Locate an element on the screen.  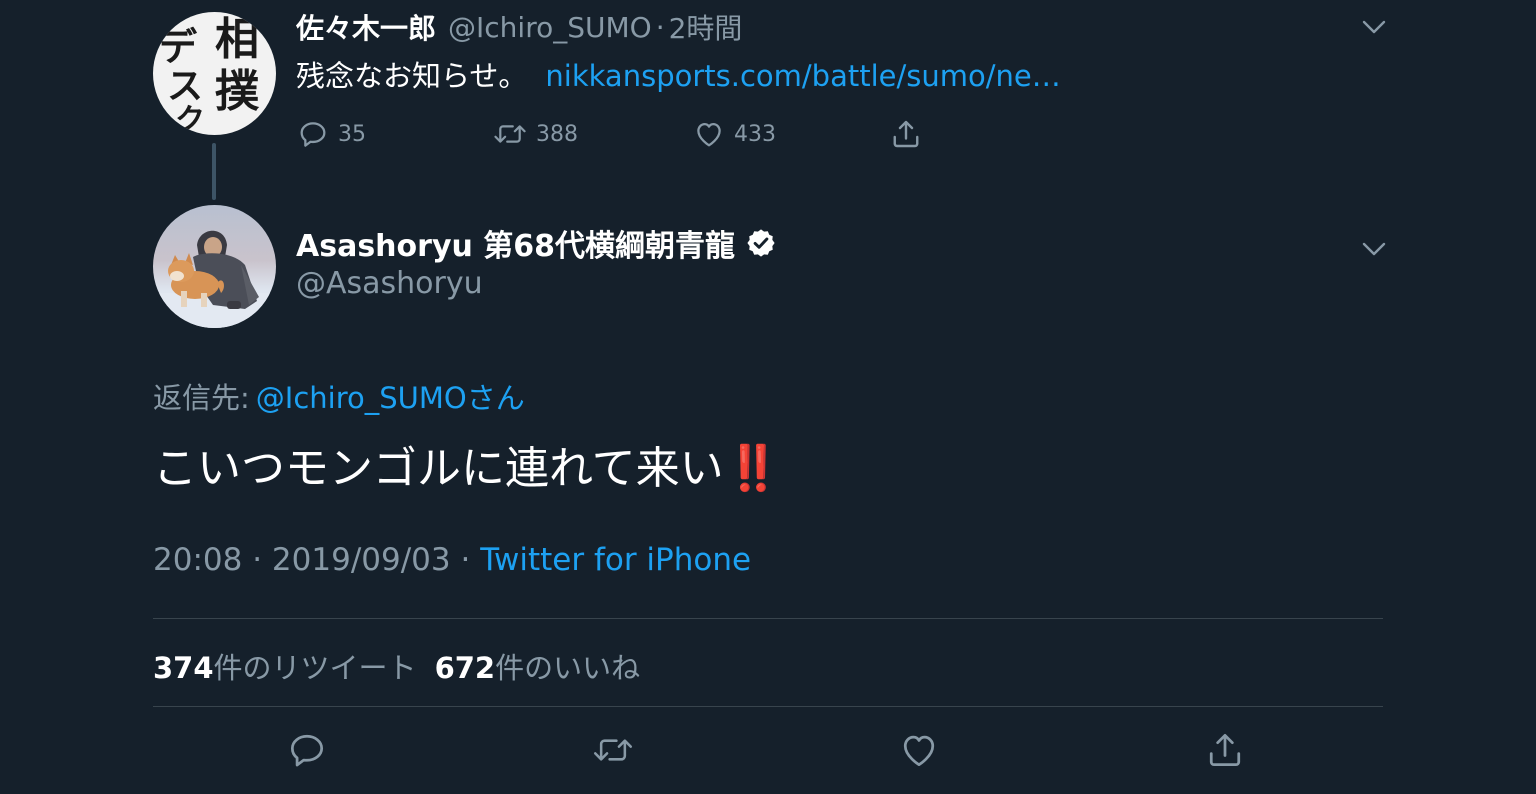
retweets-count: 374 is located at coordinates (183, 668).